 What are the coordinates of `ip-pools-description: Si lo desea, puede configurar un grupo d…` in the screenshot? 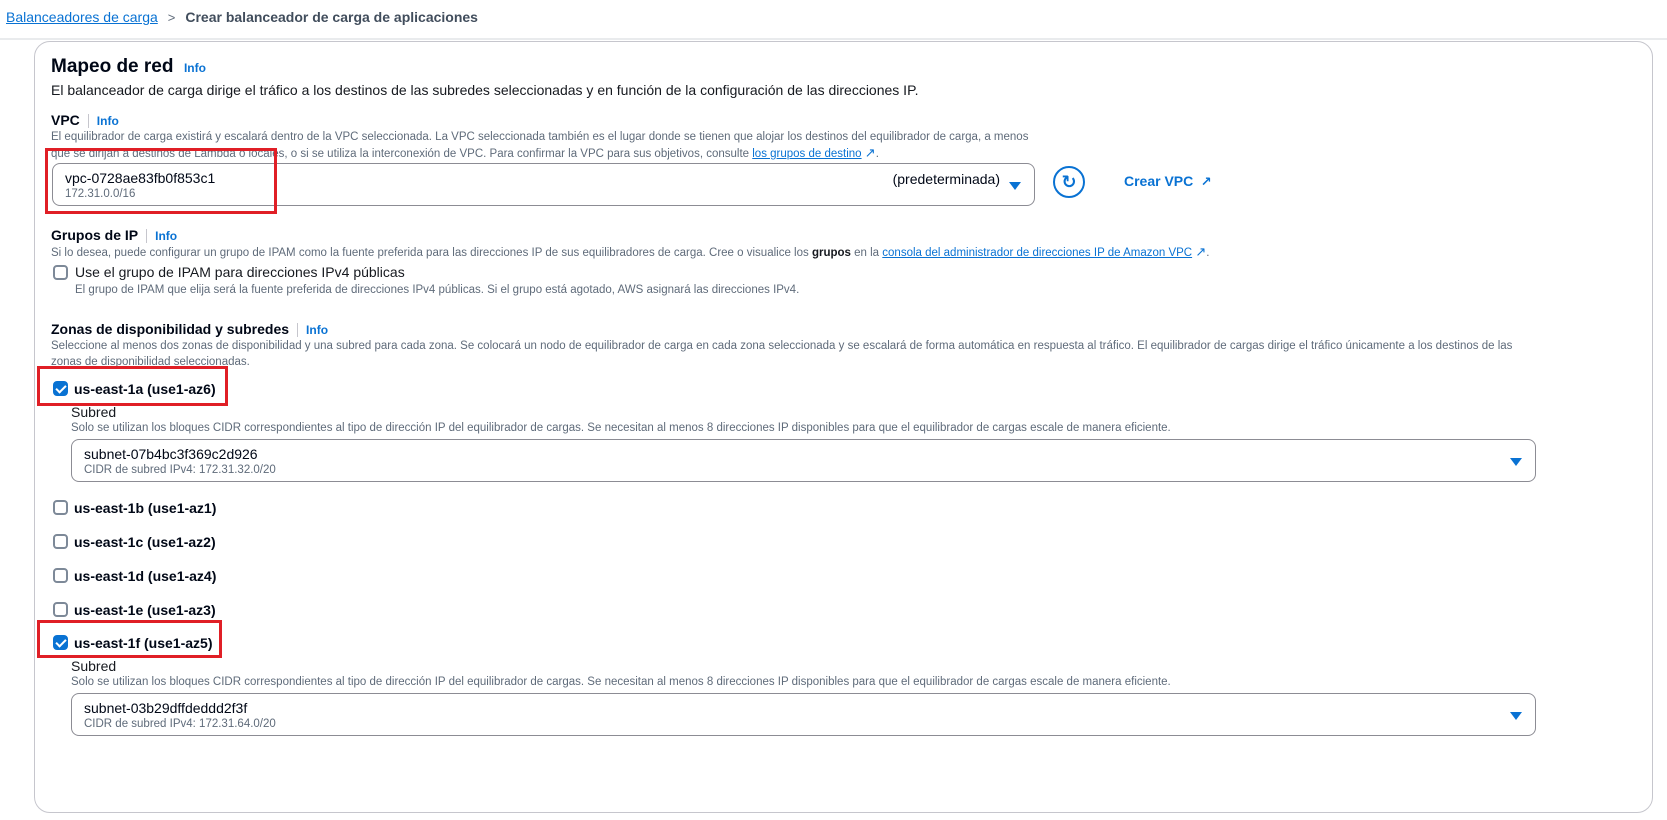 It's located at (630, 251).